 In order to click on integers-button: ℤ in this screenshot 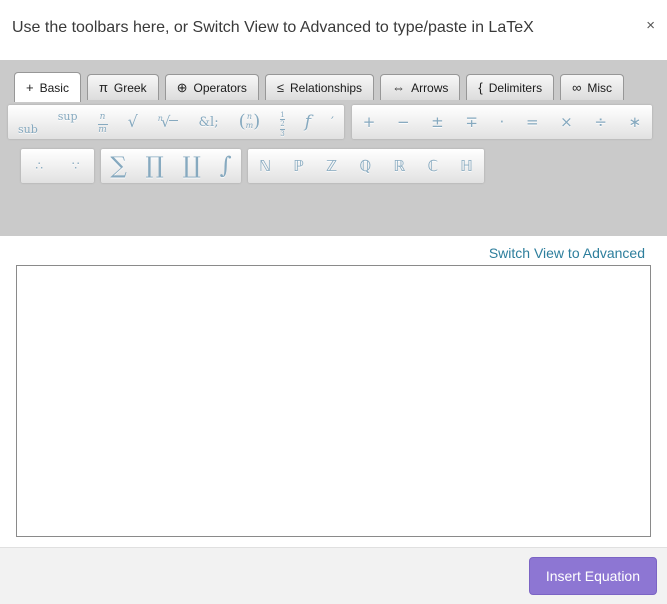, I will do `click(331, 166)`.